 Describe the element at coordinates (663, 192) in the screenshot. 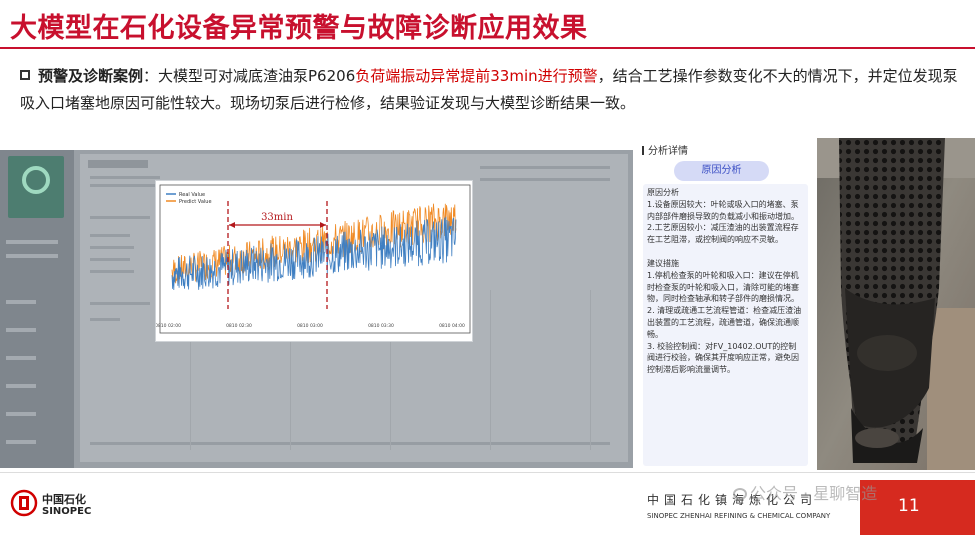

I see `cause-title: 原因分析` at that location.